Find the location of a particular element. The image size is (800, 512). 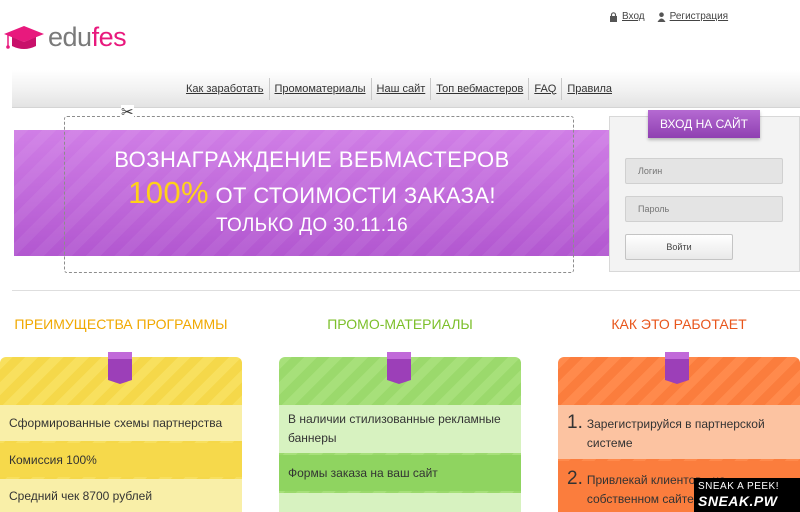

banner-line-2-rest: ОТ СТОИМОСТИ ЗАКАЗА! is located at coordinates (352, 195).